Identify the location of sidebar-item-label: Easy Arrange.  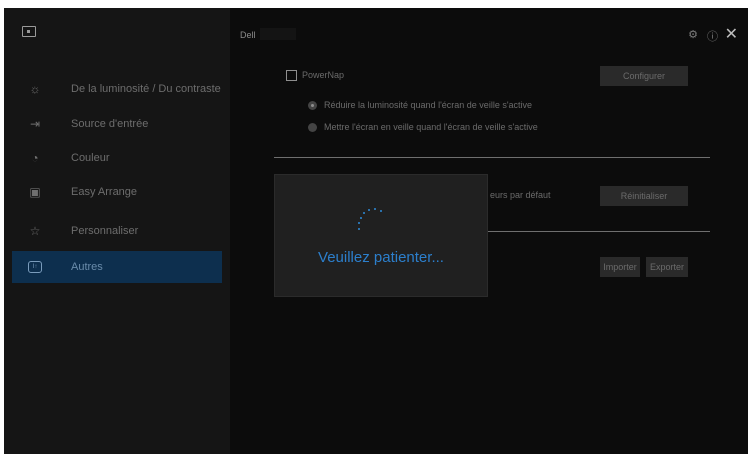
(104, 192).